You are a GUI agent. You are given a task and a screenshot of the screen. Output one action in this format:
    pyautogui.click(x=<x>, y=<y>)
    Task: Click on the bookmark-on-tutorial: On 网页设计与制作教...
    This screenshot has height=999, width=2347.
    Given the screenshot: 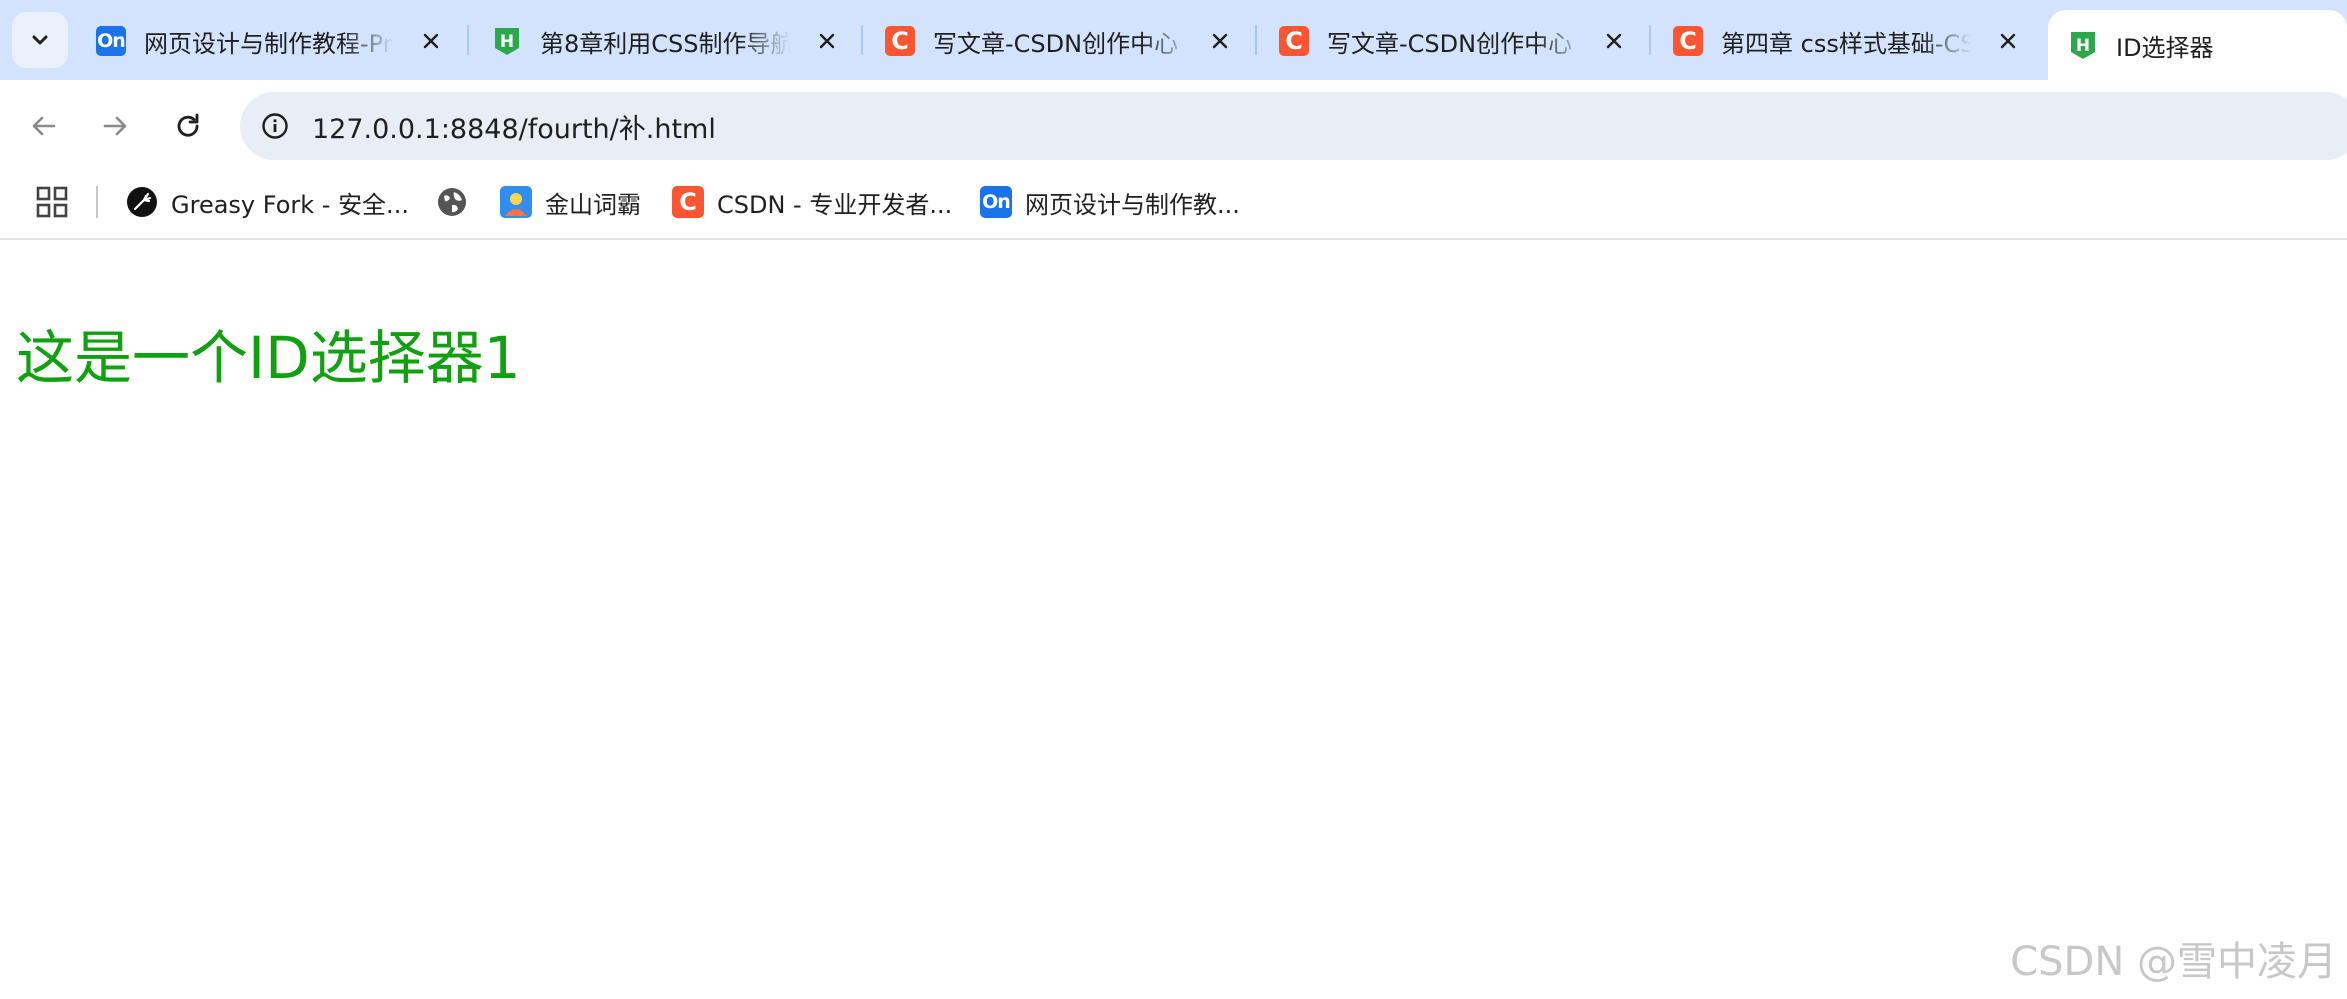 What is the action you would take?
    pyautogui.click(x=1110, y=202)
    